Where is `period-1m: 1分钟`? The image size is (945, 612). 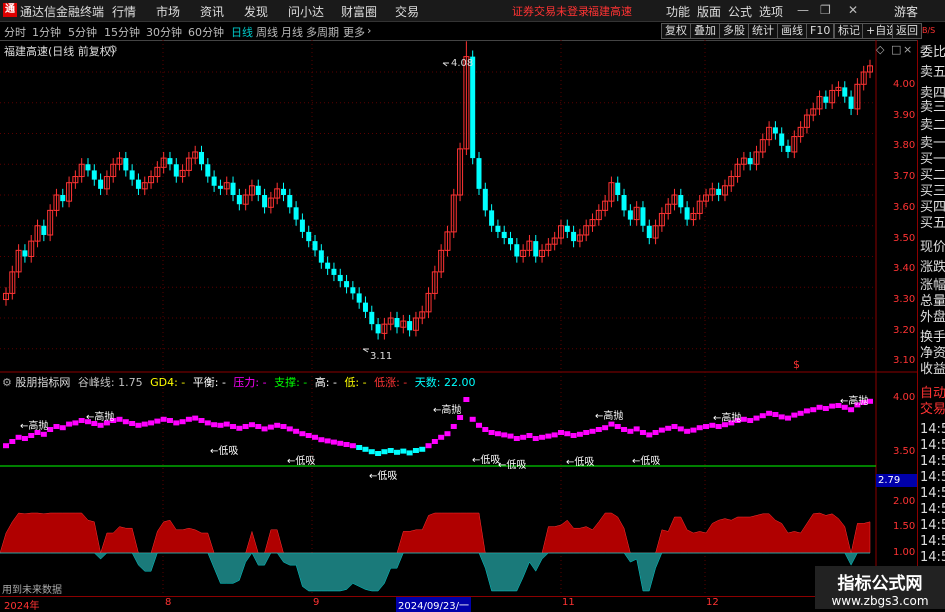 period-1m: 1分钟 is located at coordinates (46, 32).